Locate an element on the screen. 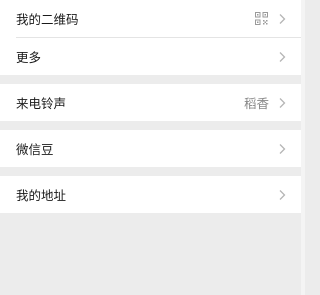 This screenshot has height=295, width=320. wechat-beans-row: 微信豆 is located at coordinates (150, 148).